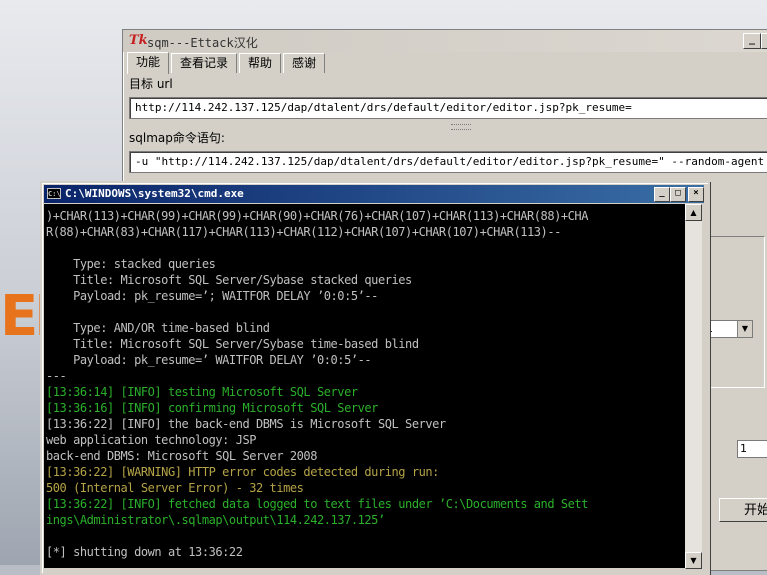 This screenshot has height=575, width=767. What do you see at coordinates (148, 63) in the screenshot?
I see `tab-function: 功能` at bounding box center [148, 63].